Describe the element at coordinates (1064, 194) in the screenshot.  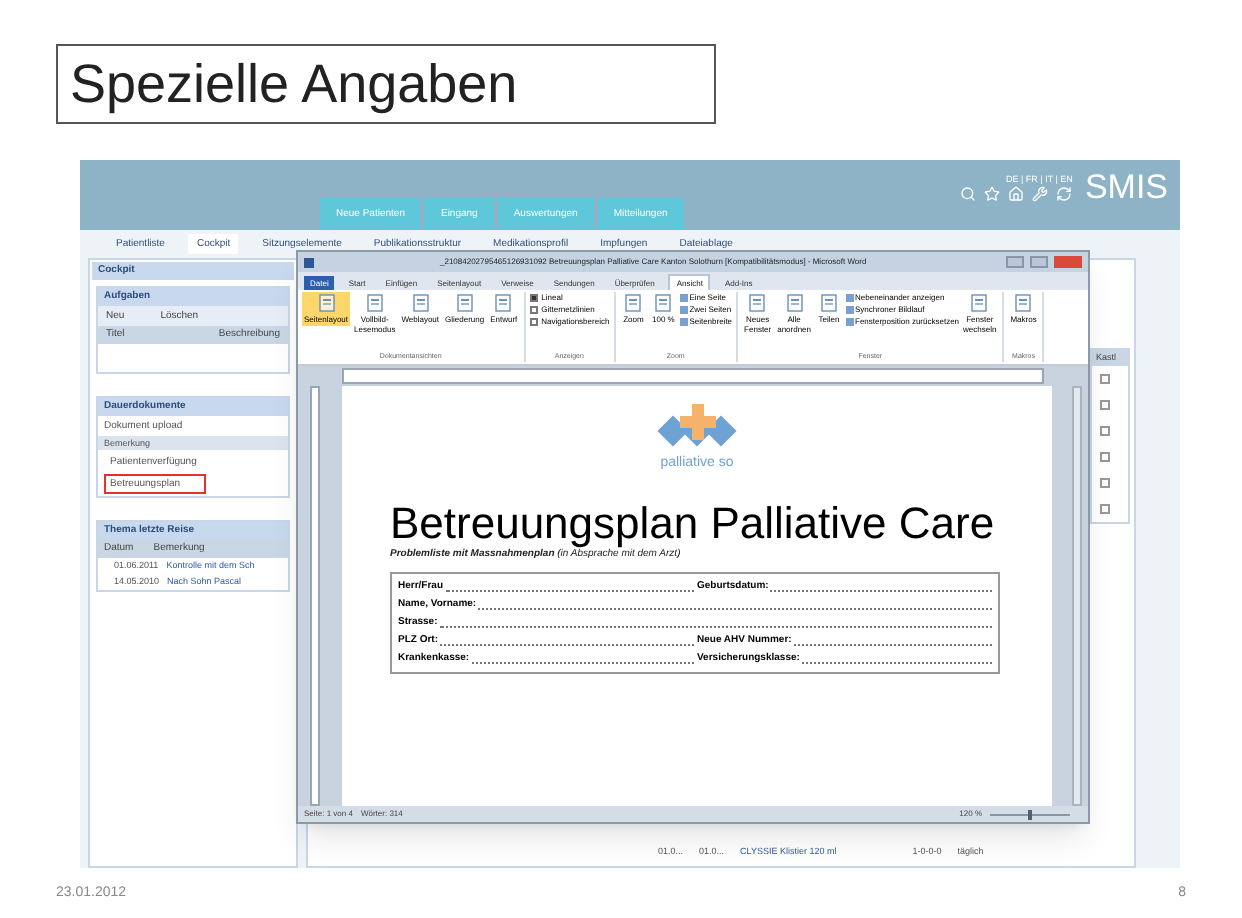
I see `refresh-icon` at that location.